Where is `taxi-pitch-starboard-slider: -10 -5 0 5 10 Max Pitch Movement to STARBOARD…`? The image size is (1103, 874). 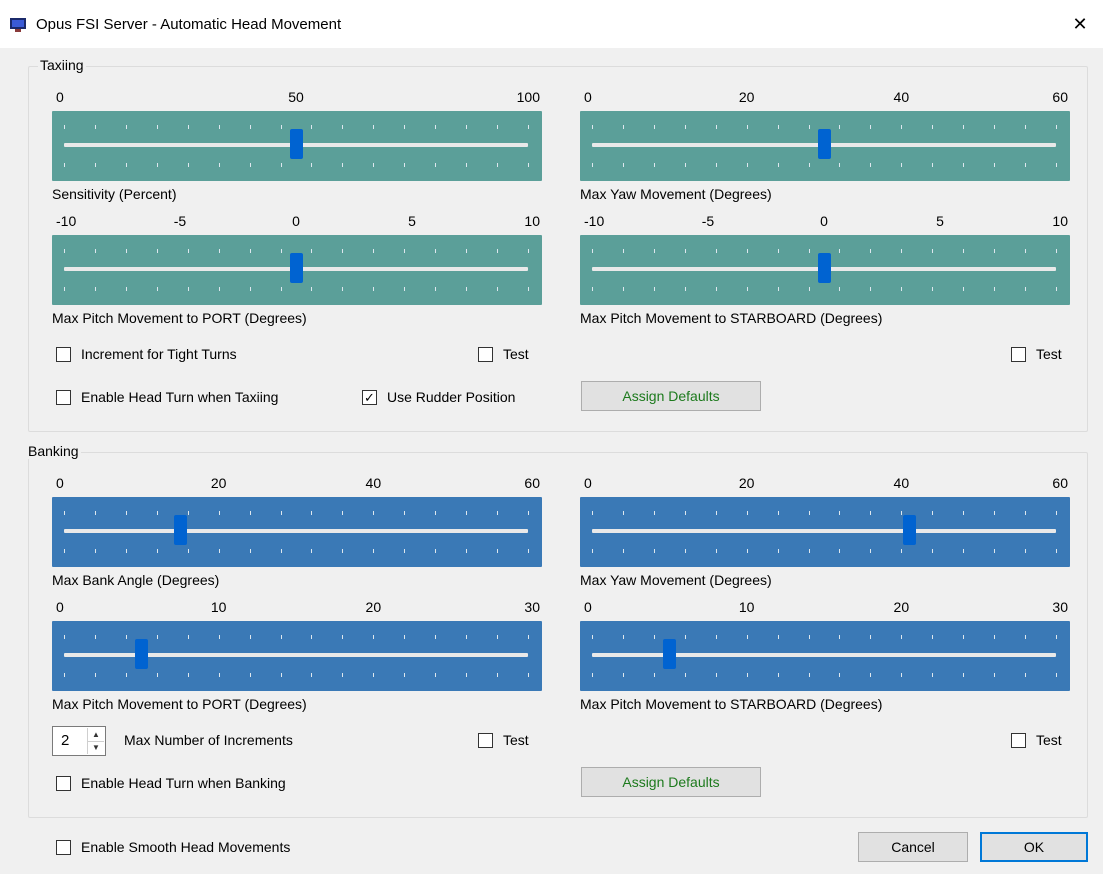 taxi-pitch-starboard-slider: -10 -5 0 5 10 Max Pitch Movement to STARBOARD… is located at coordinates (825, 269).